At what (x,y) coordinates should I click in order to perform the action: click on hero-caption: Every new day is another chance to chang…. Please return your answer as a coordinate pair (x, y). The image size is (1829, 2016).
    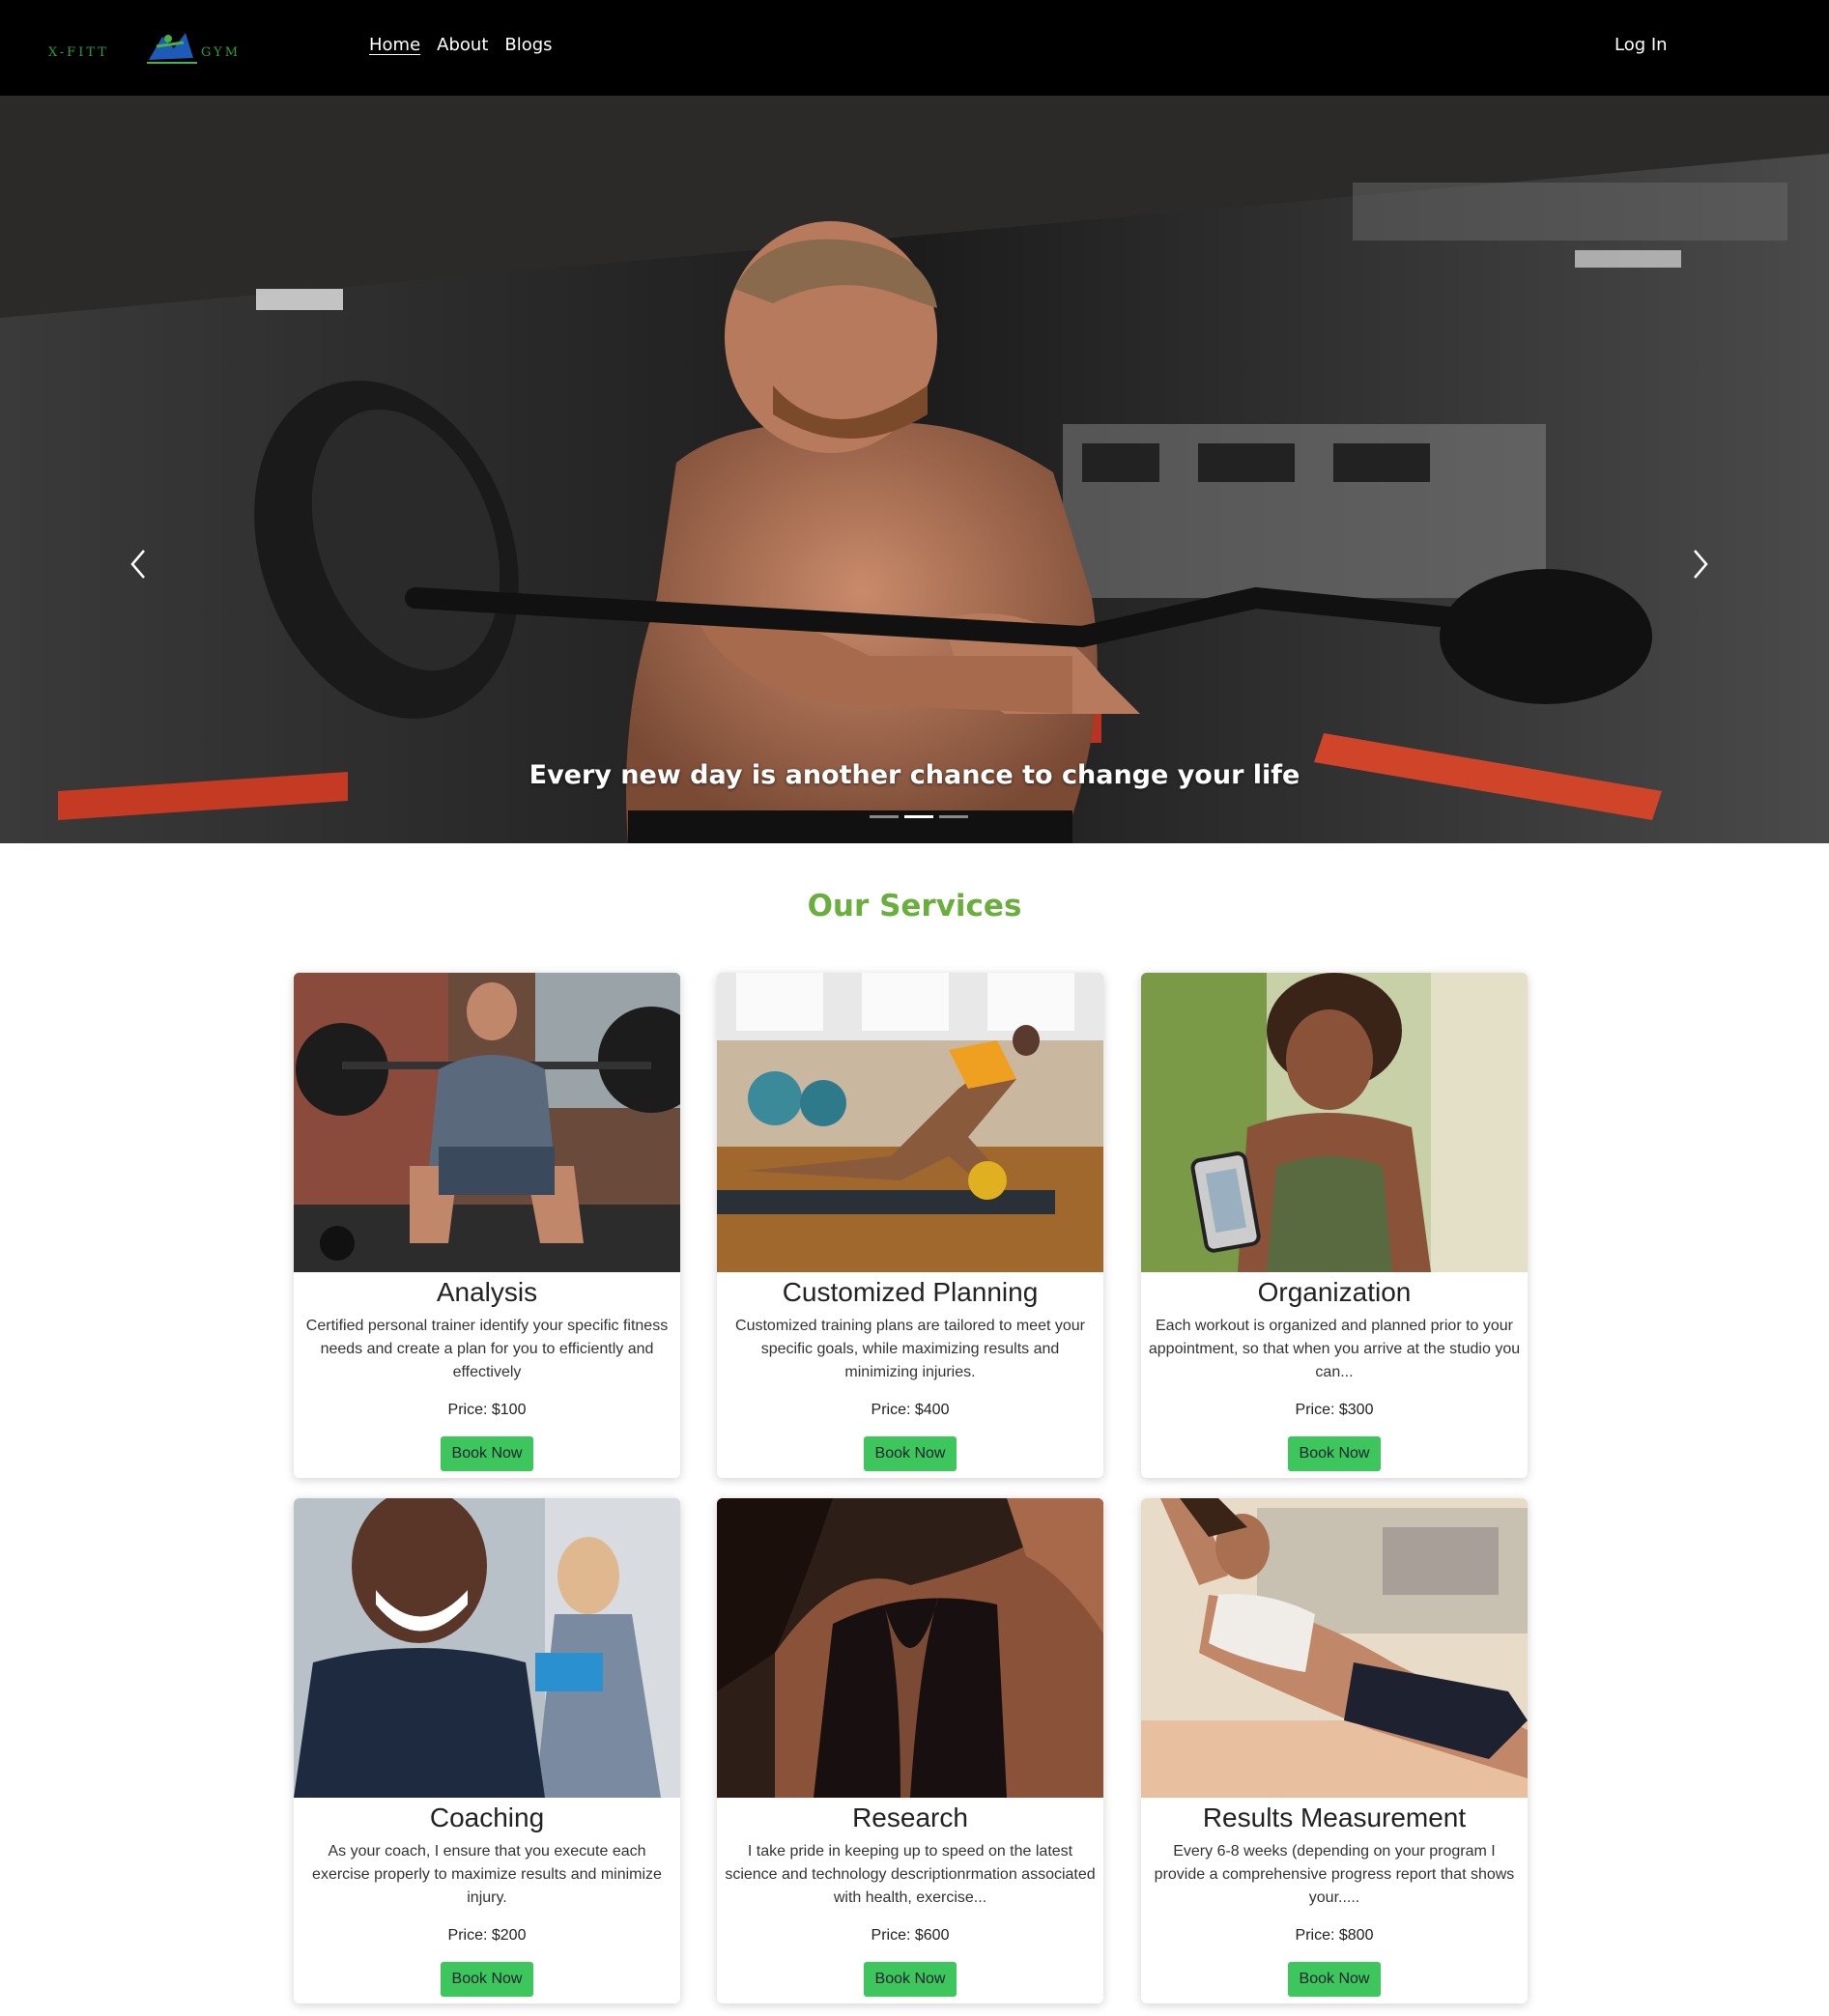
    Looking at the image, I should click on (914, 775).